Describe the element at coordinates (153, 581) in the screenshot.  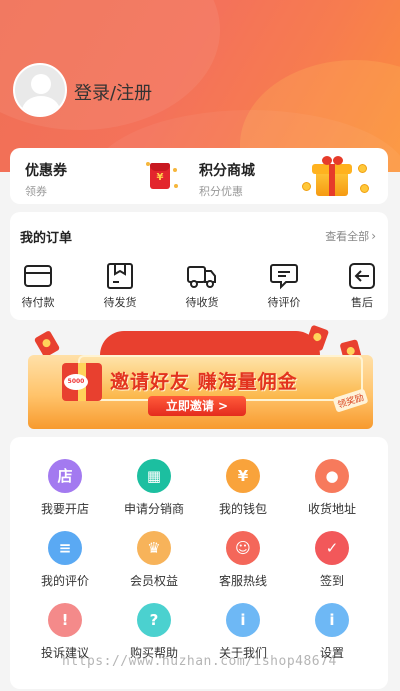
I see `service-label: 会员权益` at that location.